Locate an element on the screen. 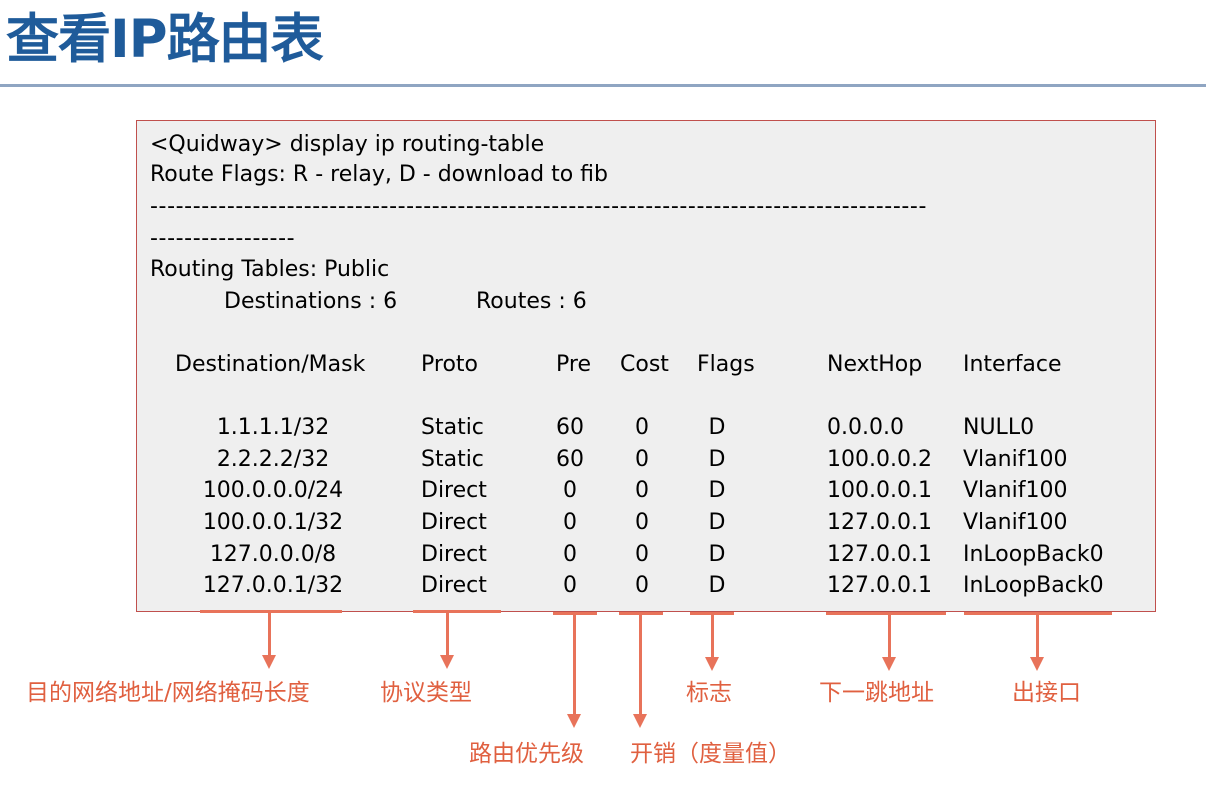 This screenshot has height=794, width=1206. interface-label: 出接口 is located at coordinates (1046, 693).